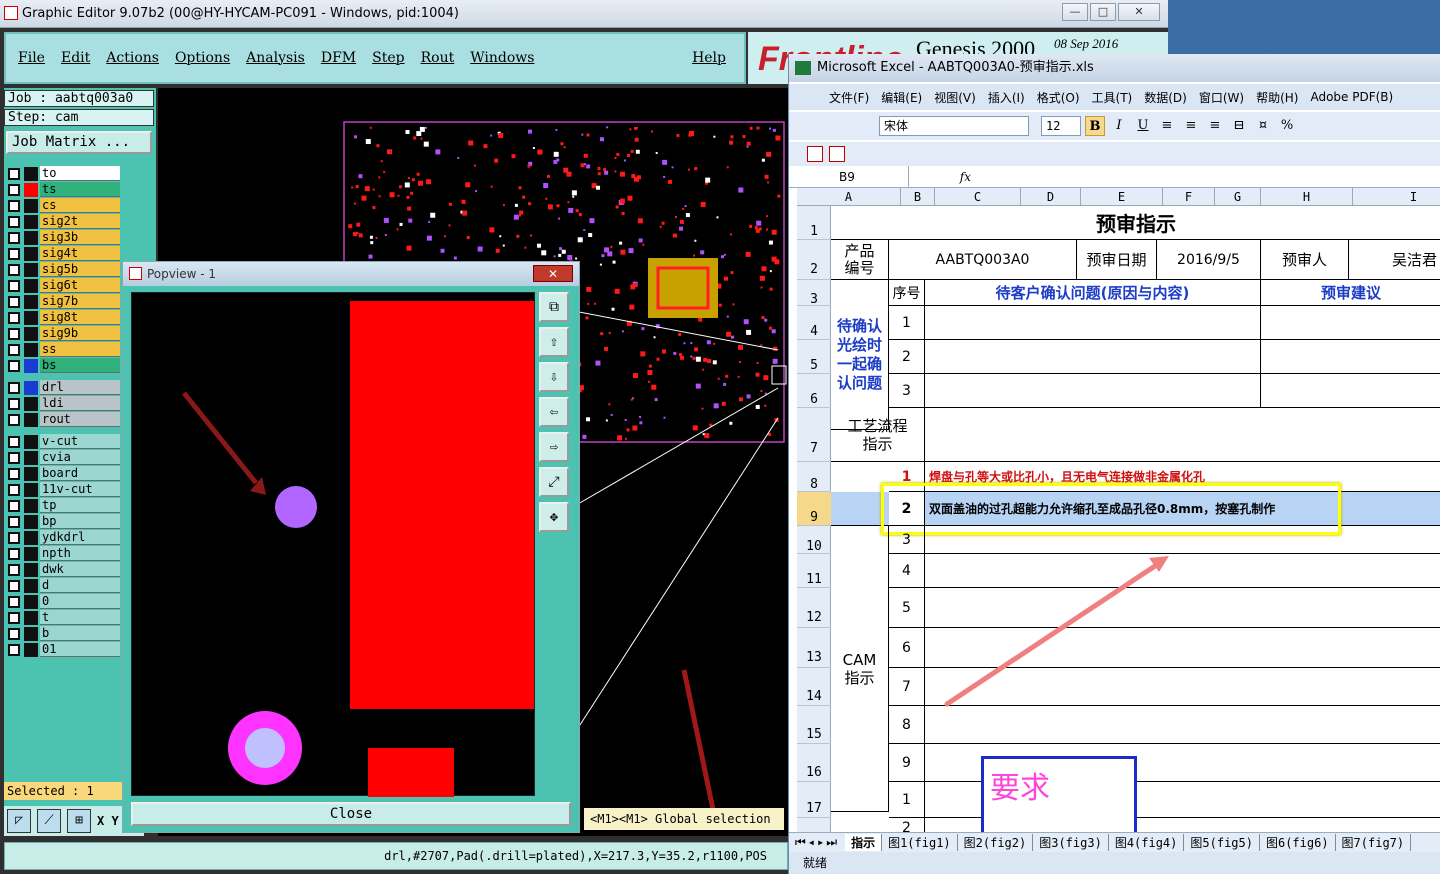 The height and width of the screenshot is (874, 1440). I want to click on column-header-g: G, so click(1238, 197).